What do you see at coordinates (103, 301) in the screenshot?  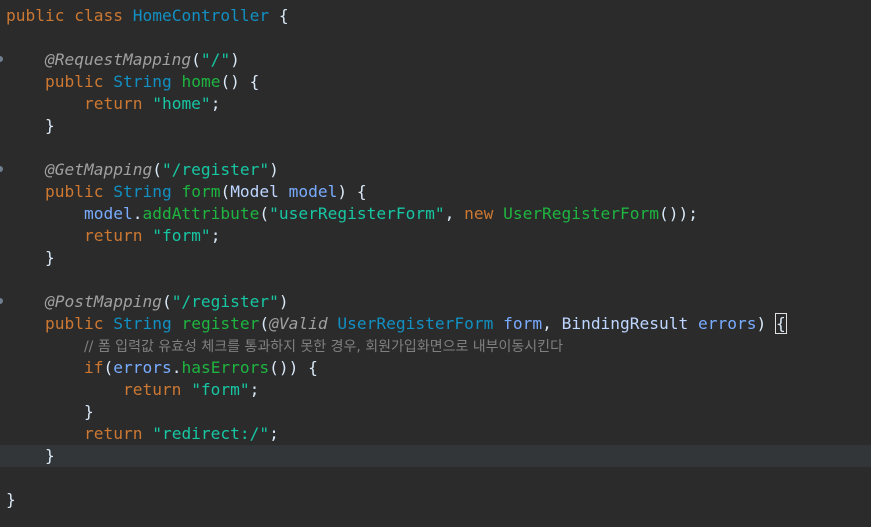 I see `code-token: @PostMapping` at bounding box center [103, 301].